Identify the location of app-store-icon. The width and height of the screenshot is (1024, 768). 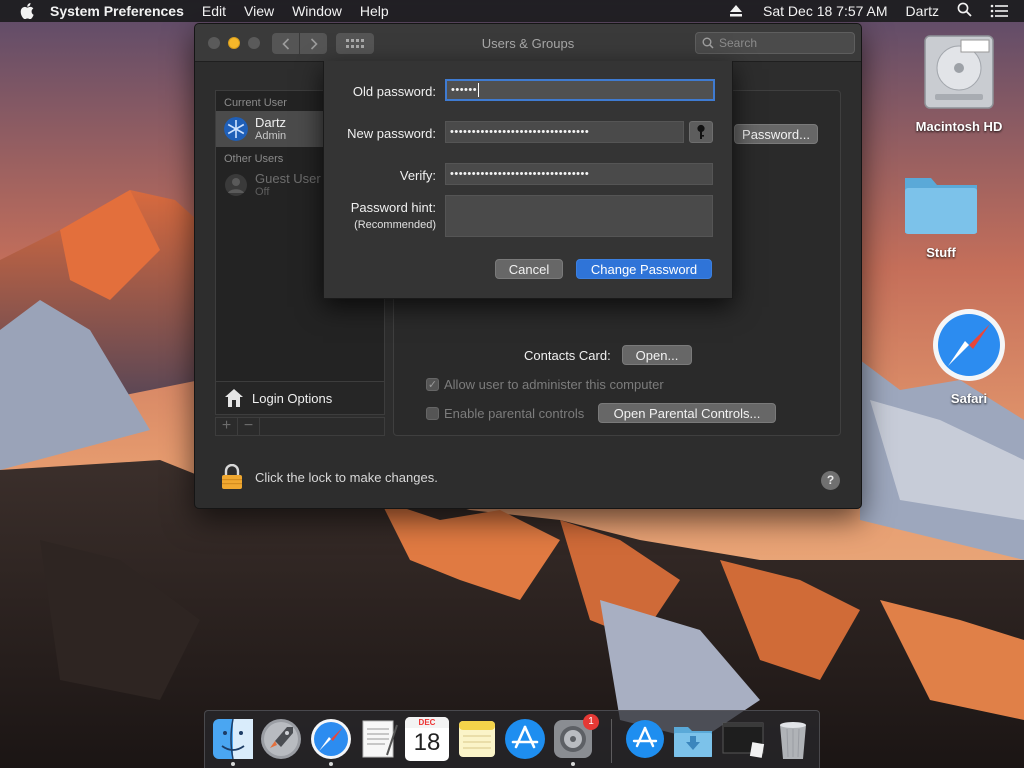
(525, 739).